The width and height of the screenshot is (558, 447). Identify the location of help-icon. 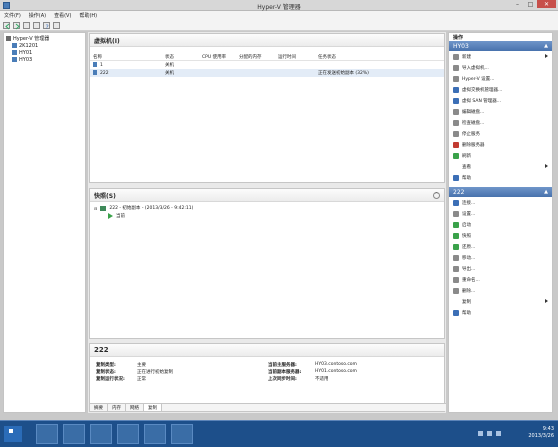
(456, 312).